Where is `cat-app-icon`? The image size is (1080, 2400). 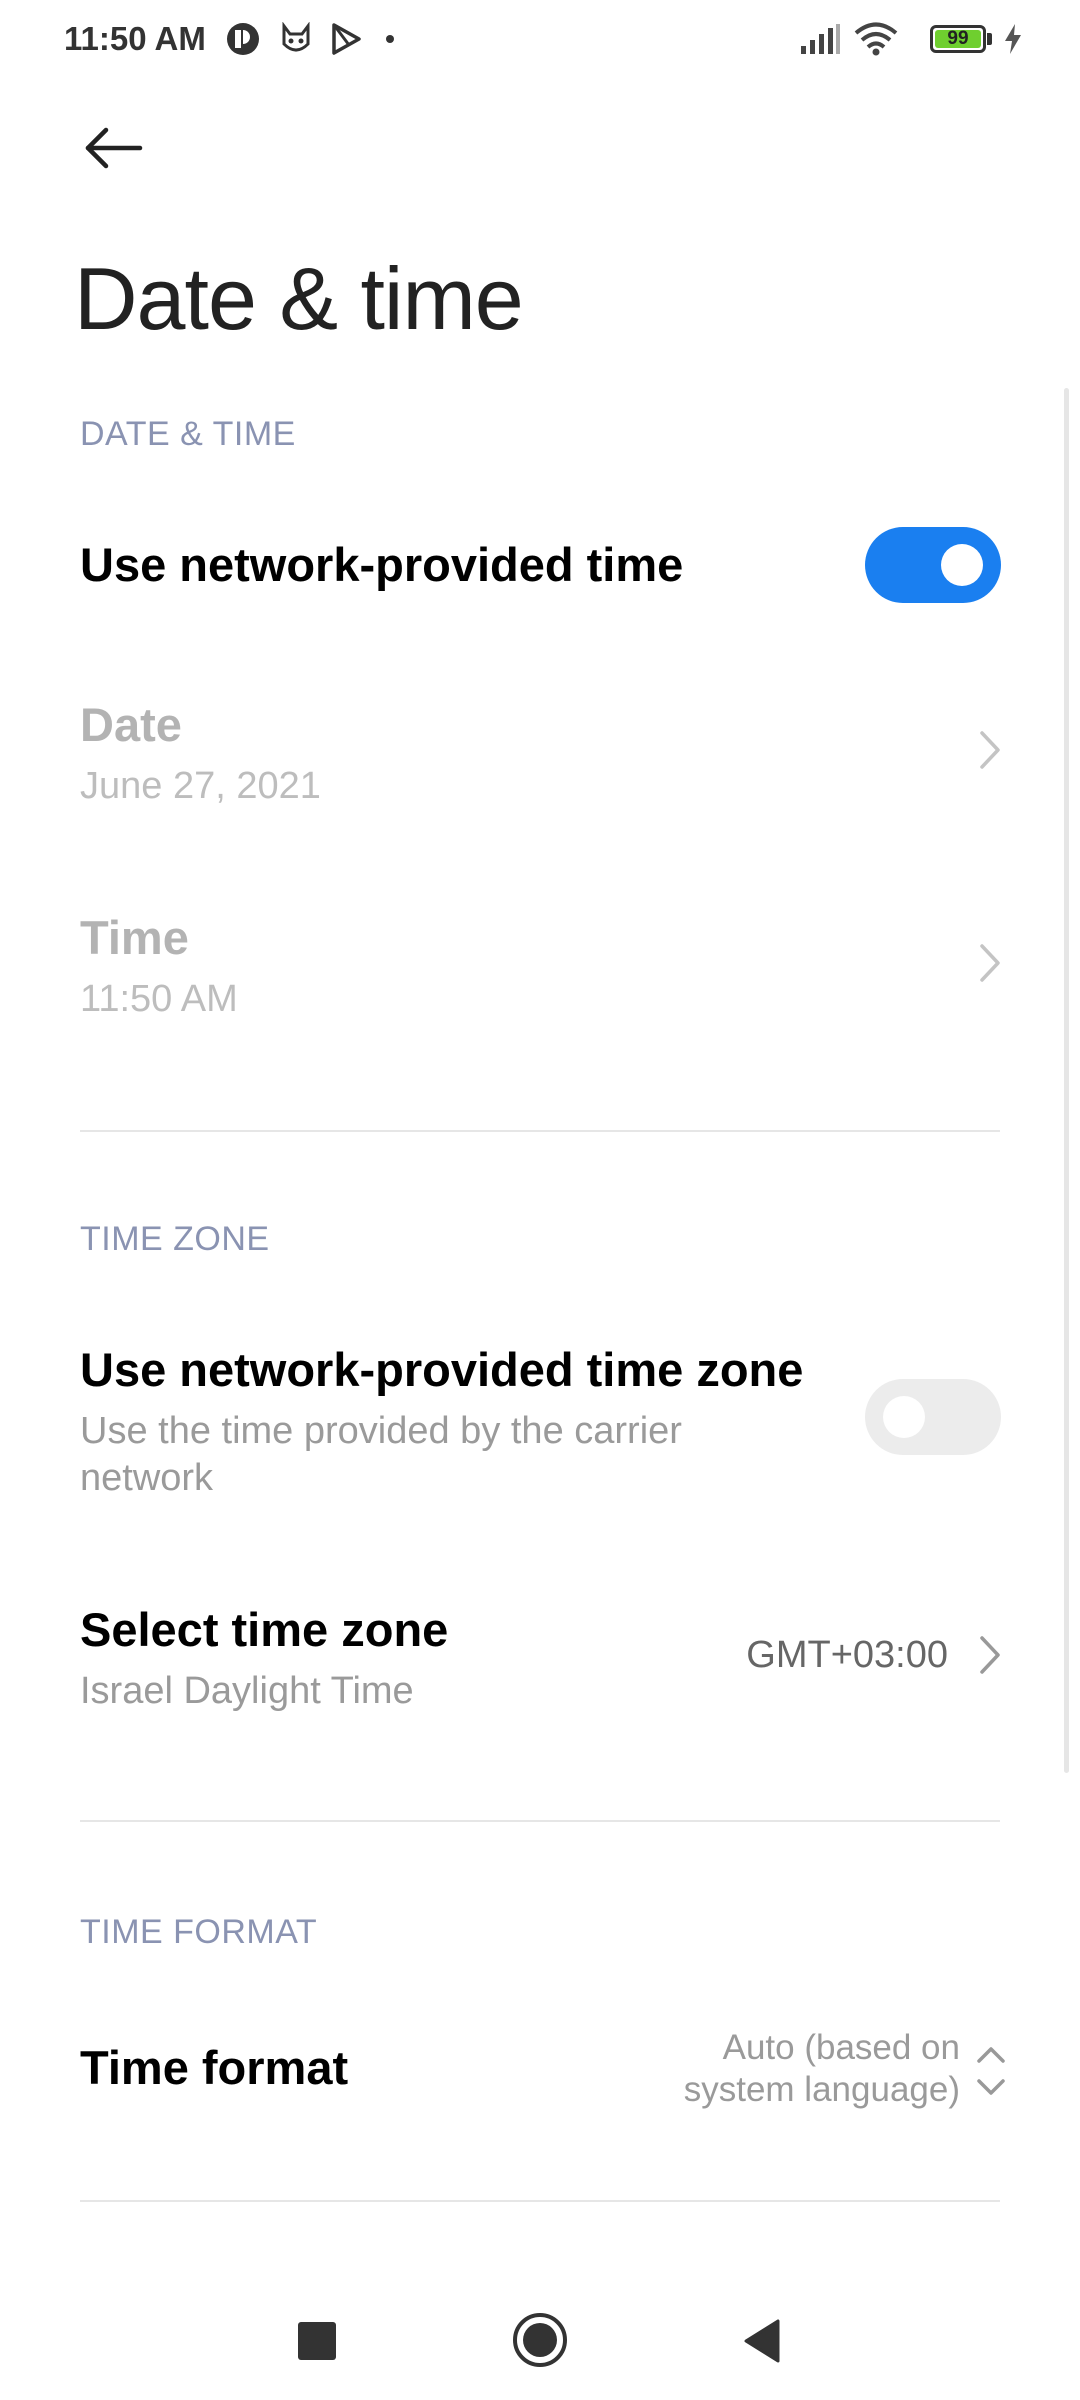
cat-app-icon is located at coordinates (296, 39).